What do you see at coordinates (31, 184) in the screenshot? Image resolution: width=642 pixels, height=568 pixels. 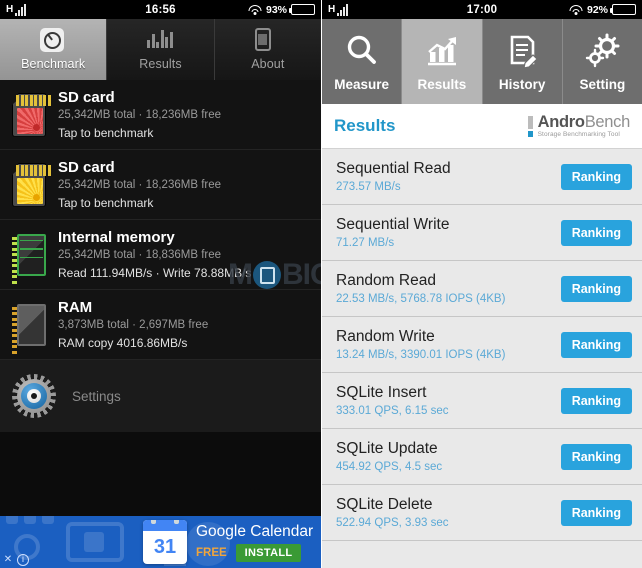 I see `sd-card-yellow-icon` at bounding box center [31, 184].